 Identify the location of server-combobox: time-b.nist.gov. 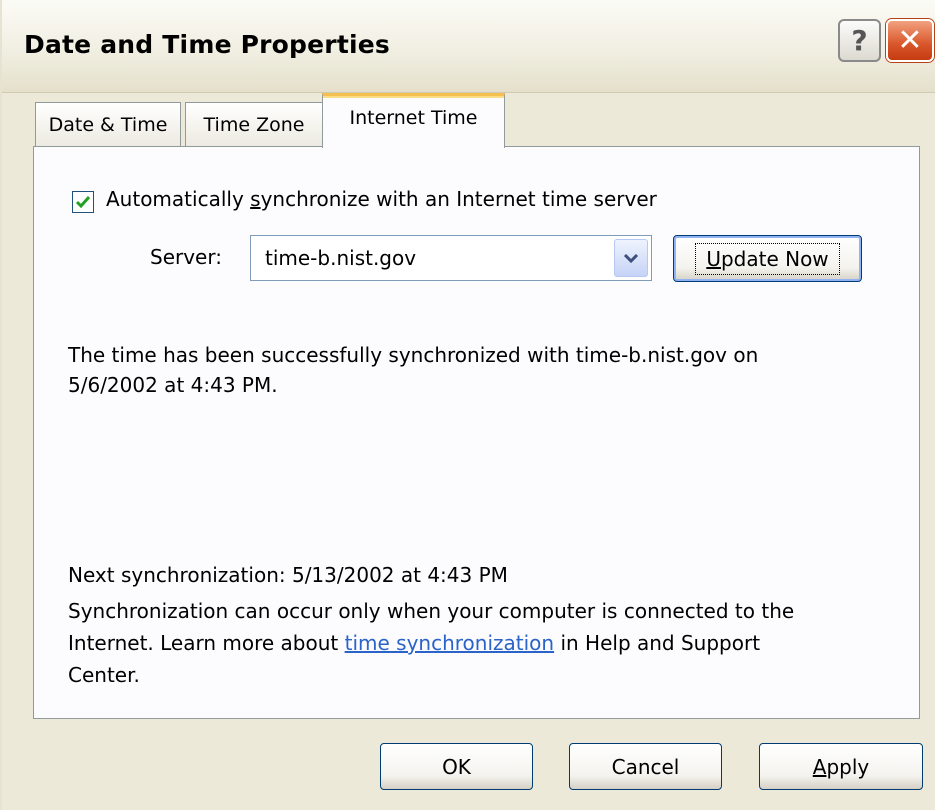
(451, 258).